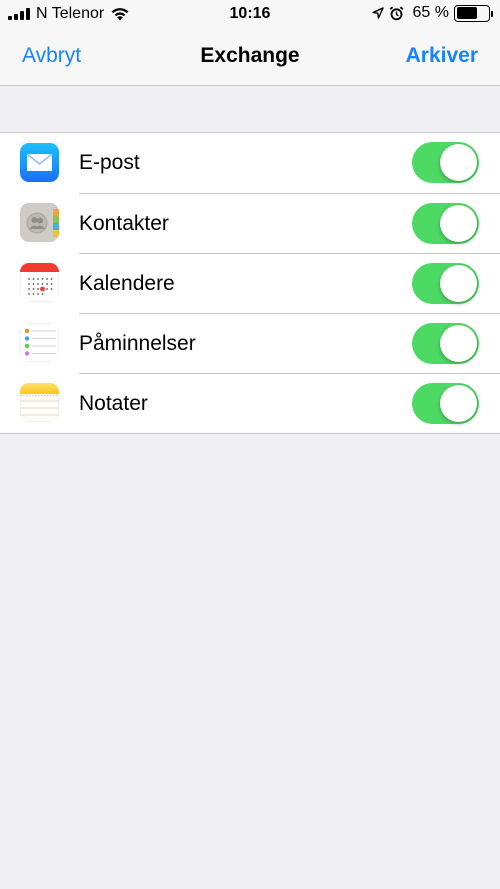  I want to click on mail-icon, so click(39, 162).